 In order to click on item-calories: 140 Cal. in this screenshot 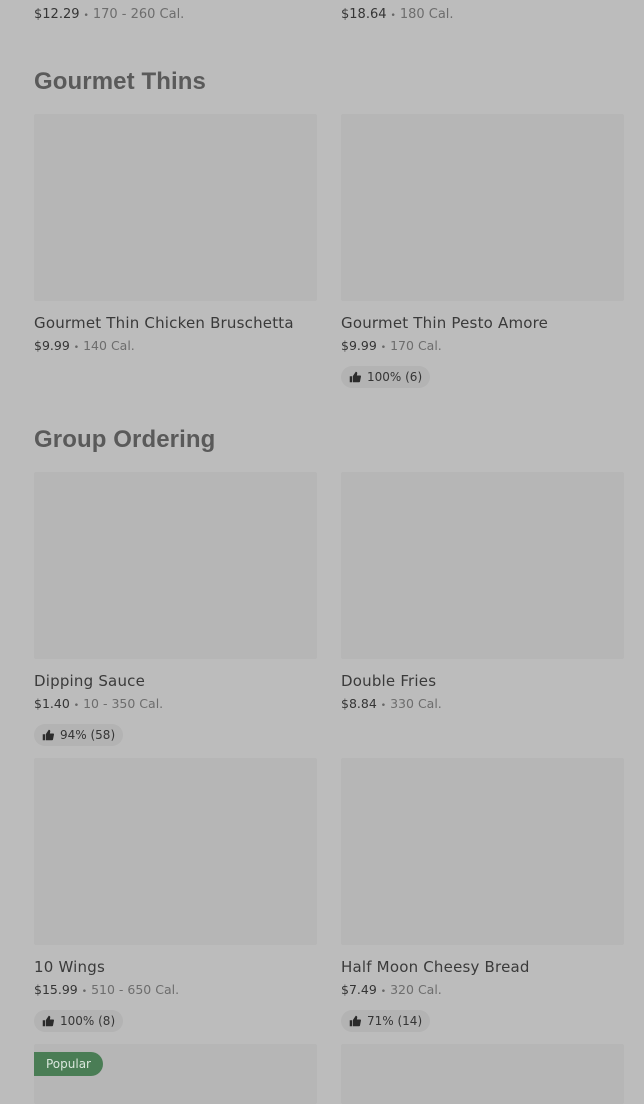, I will do `click(109, 345)`.